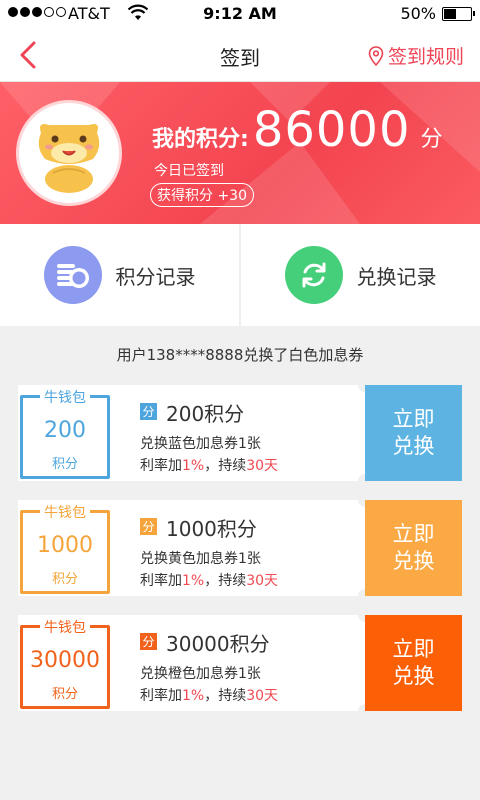 The height and width of the screenshot is (800, 480). Describe the element at coordinates (72, 275) in the screenshot. I see `coin-stack-icon` at that location.